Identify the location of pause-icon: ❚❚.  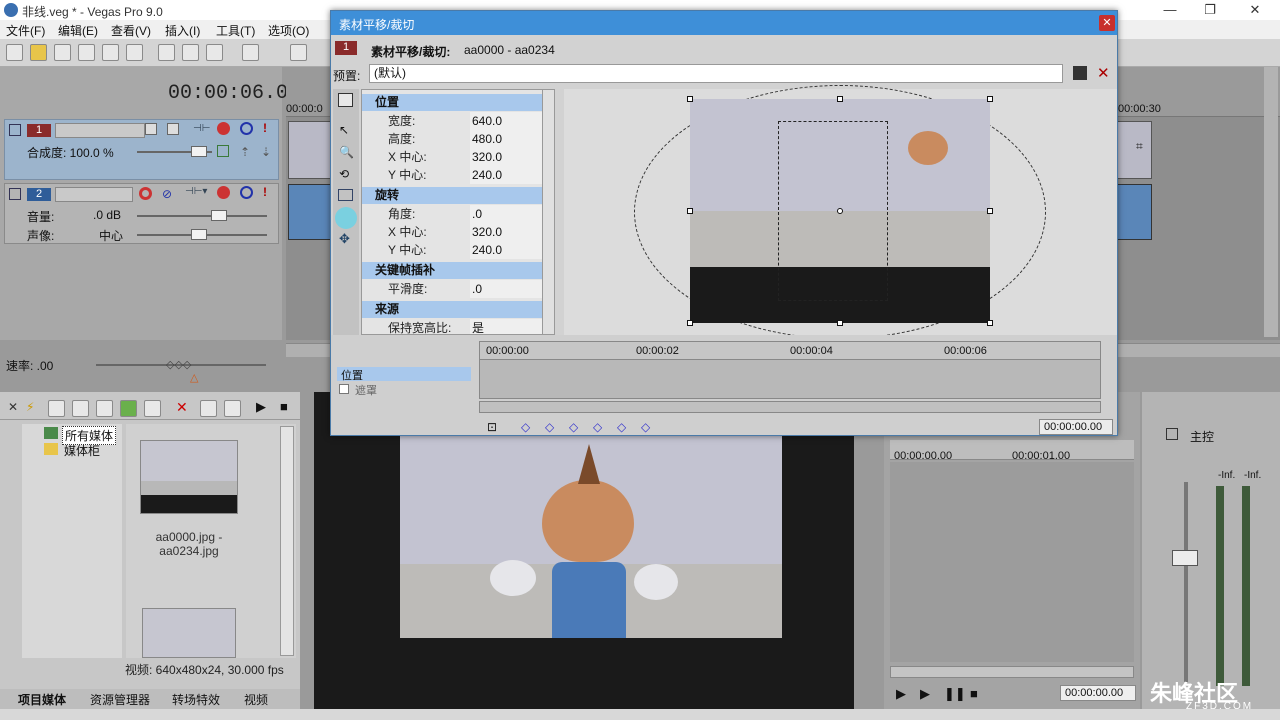
(955, 694).